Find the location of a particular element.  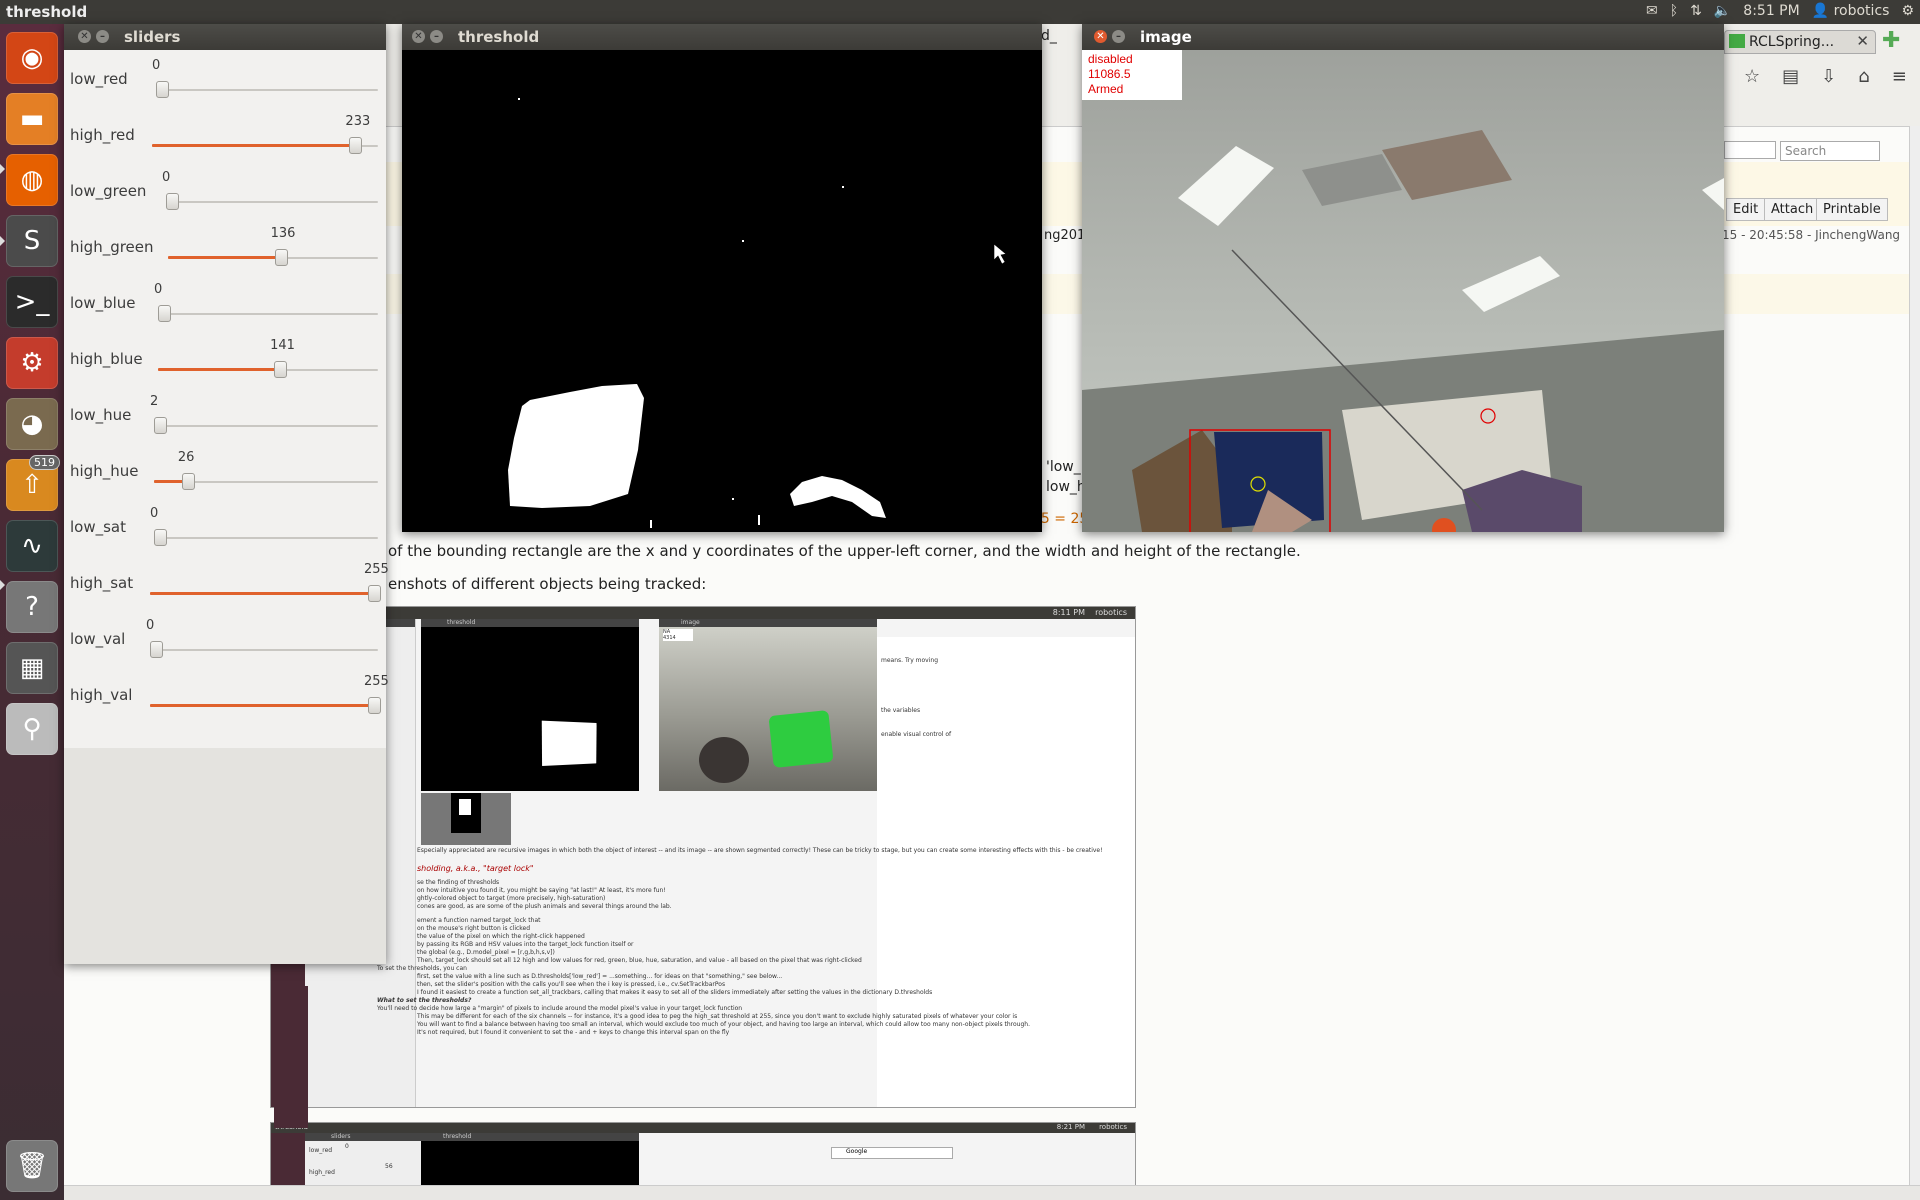

bluetooth-icon: ᛒ is located at coordinates (1674, 11).